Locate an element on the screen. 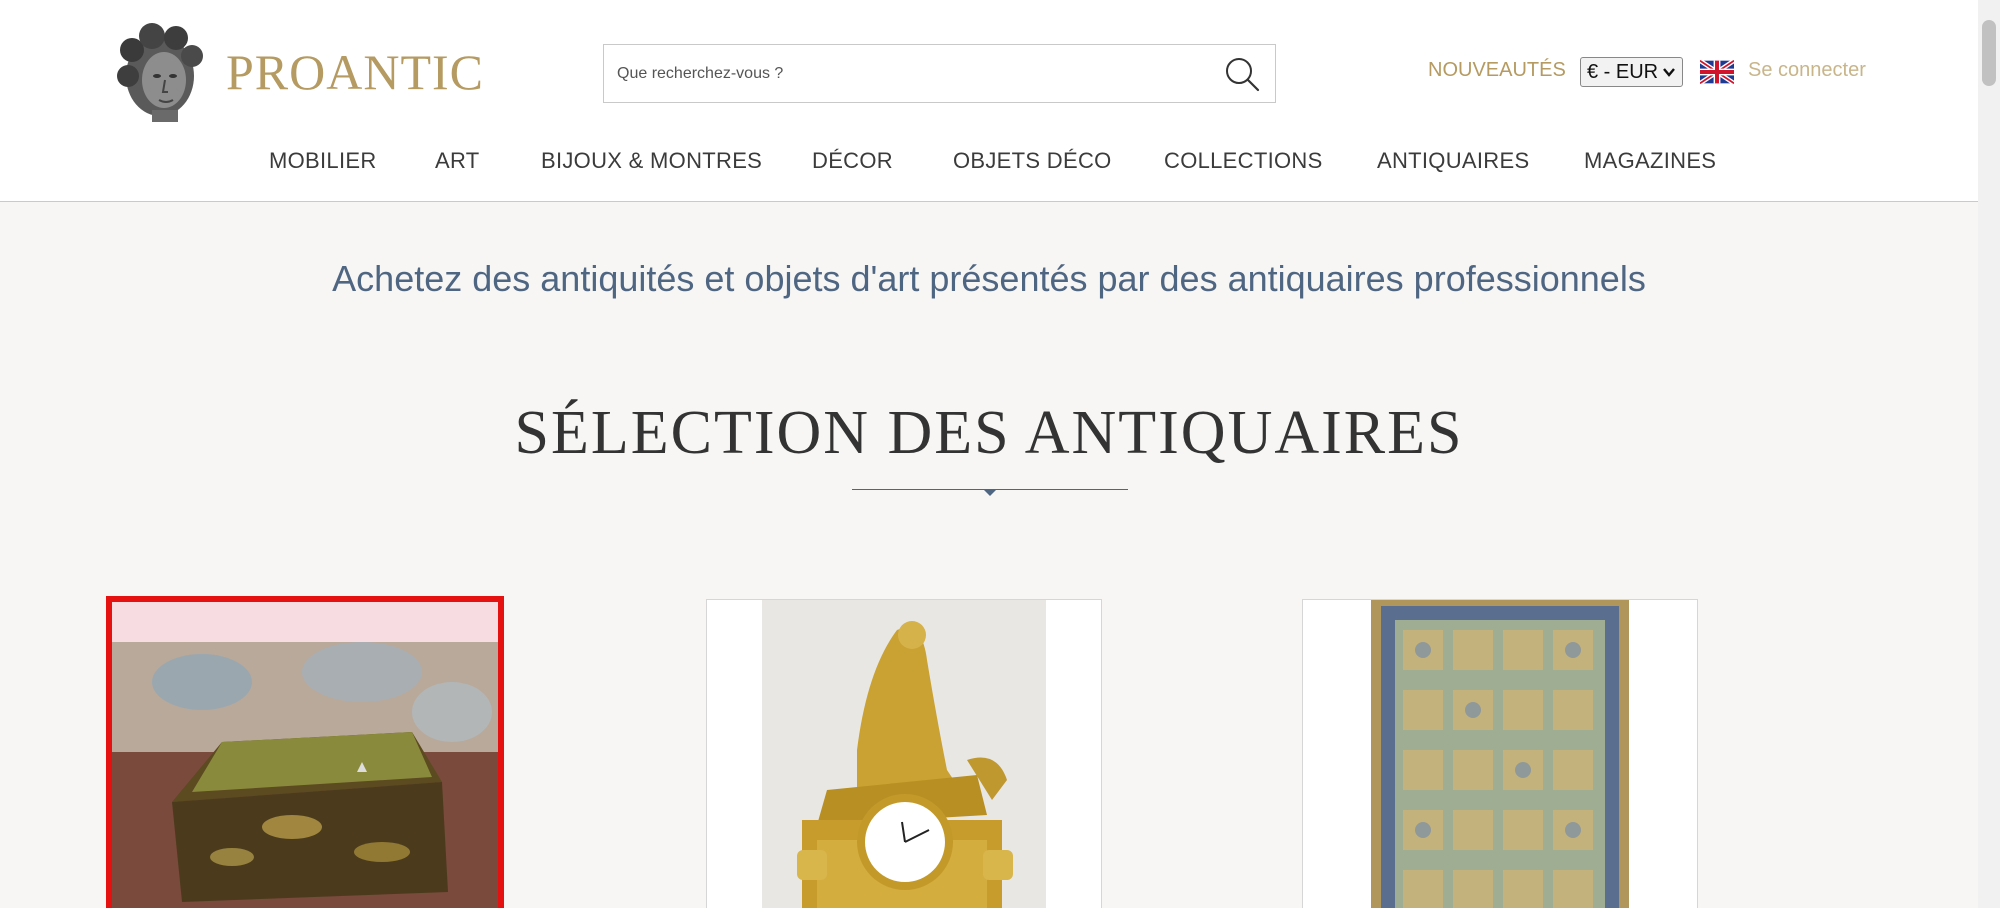  scrollbar-thumb is located at coordinates (1989, 53).